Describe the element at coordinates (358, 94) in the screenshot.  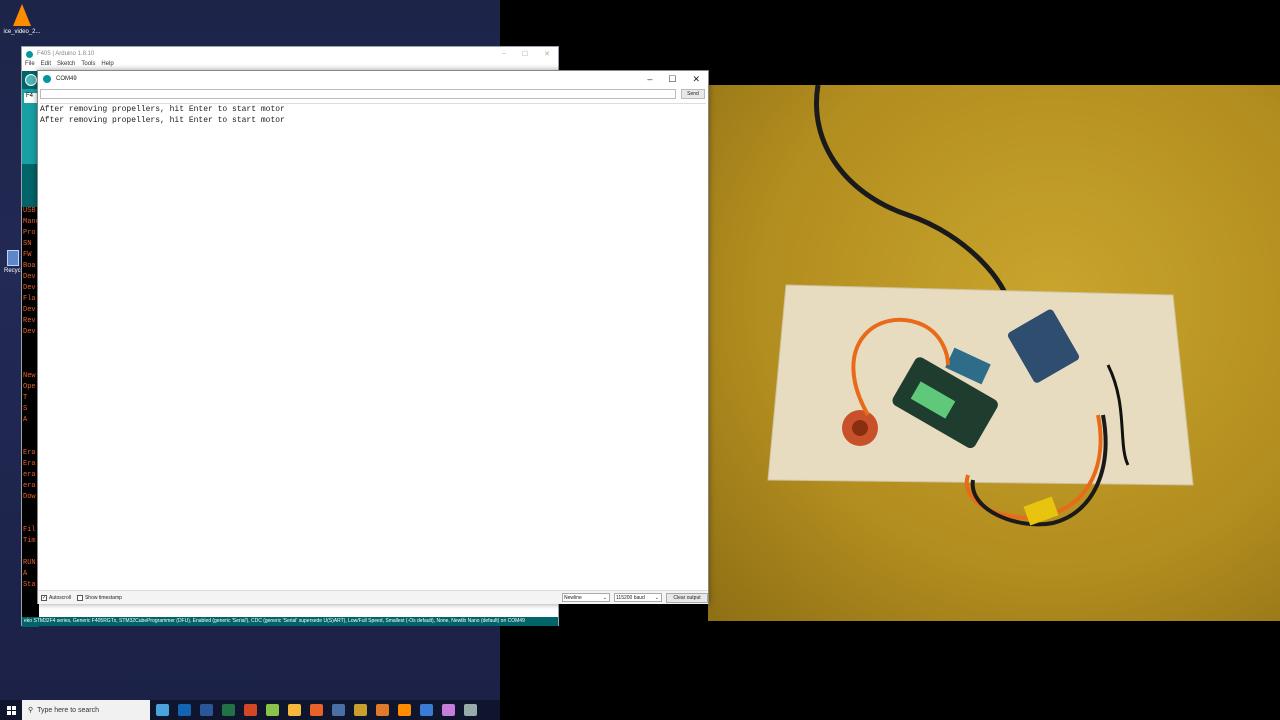
I see `serial-input` at that location.